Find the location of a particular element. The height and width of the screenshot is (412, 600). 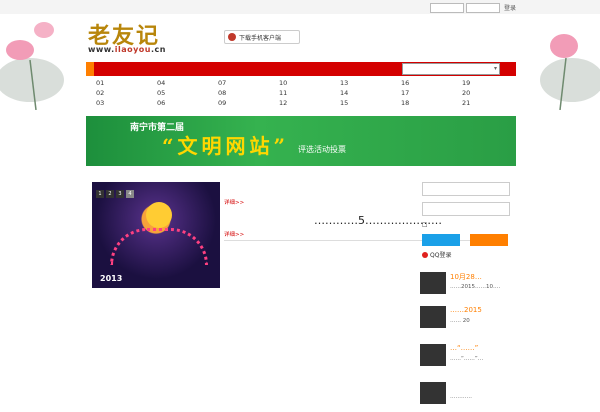

menu-item: 07 is located at coordinates (223, 83).